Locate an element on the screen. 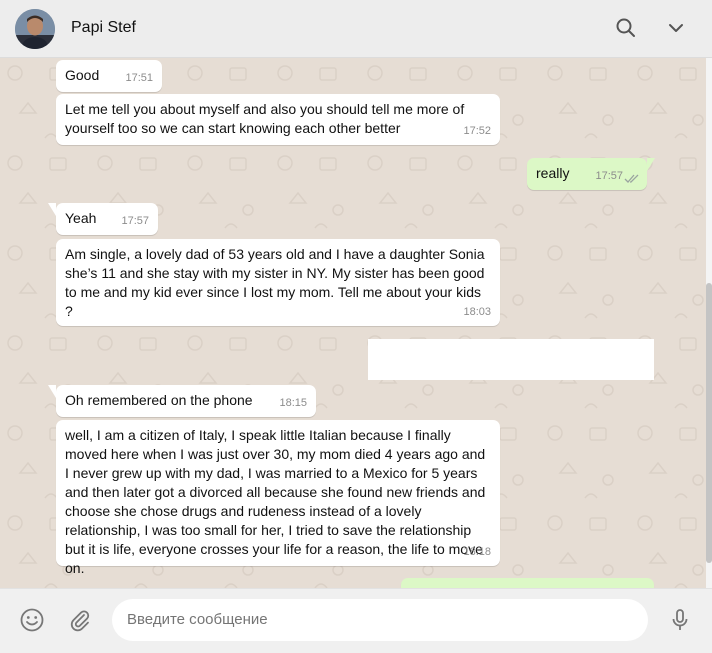 Image resolution: width=712 pixels, height=653 pixels. message-incoming: Yeah 17:57 is located at coordinates (103, 219).